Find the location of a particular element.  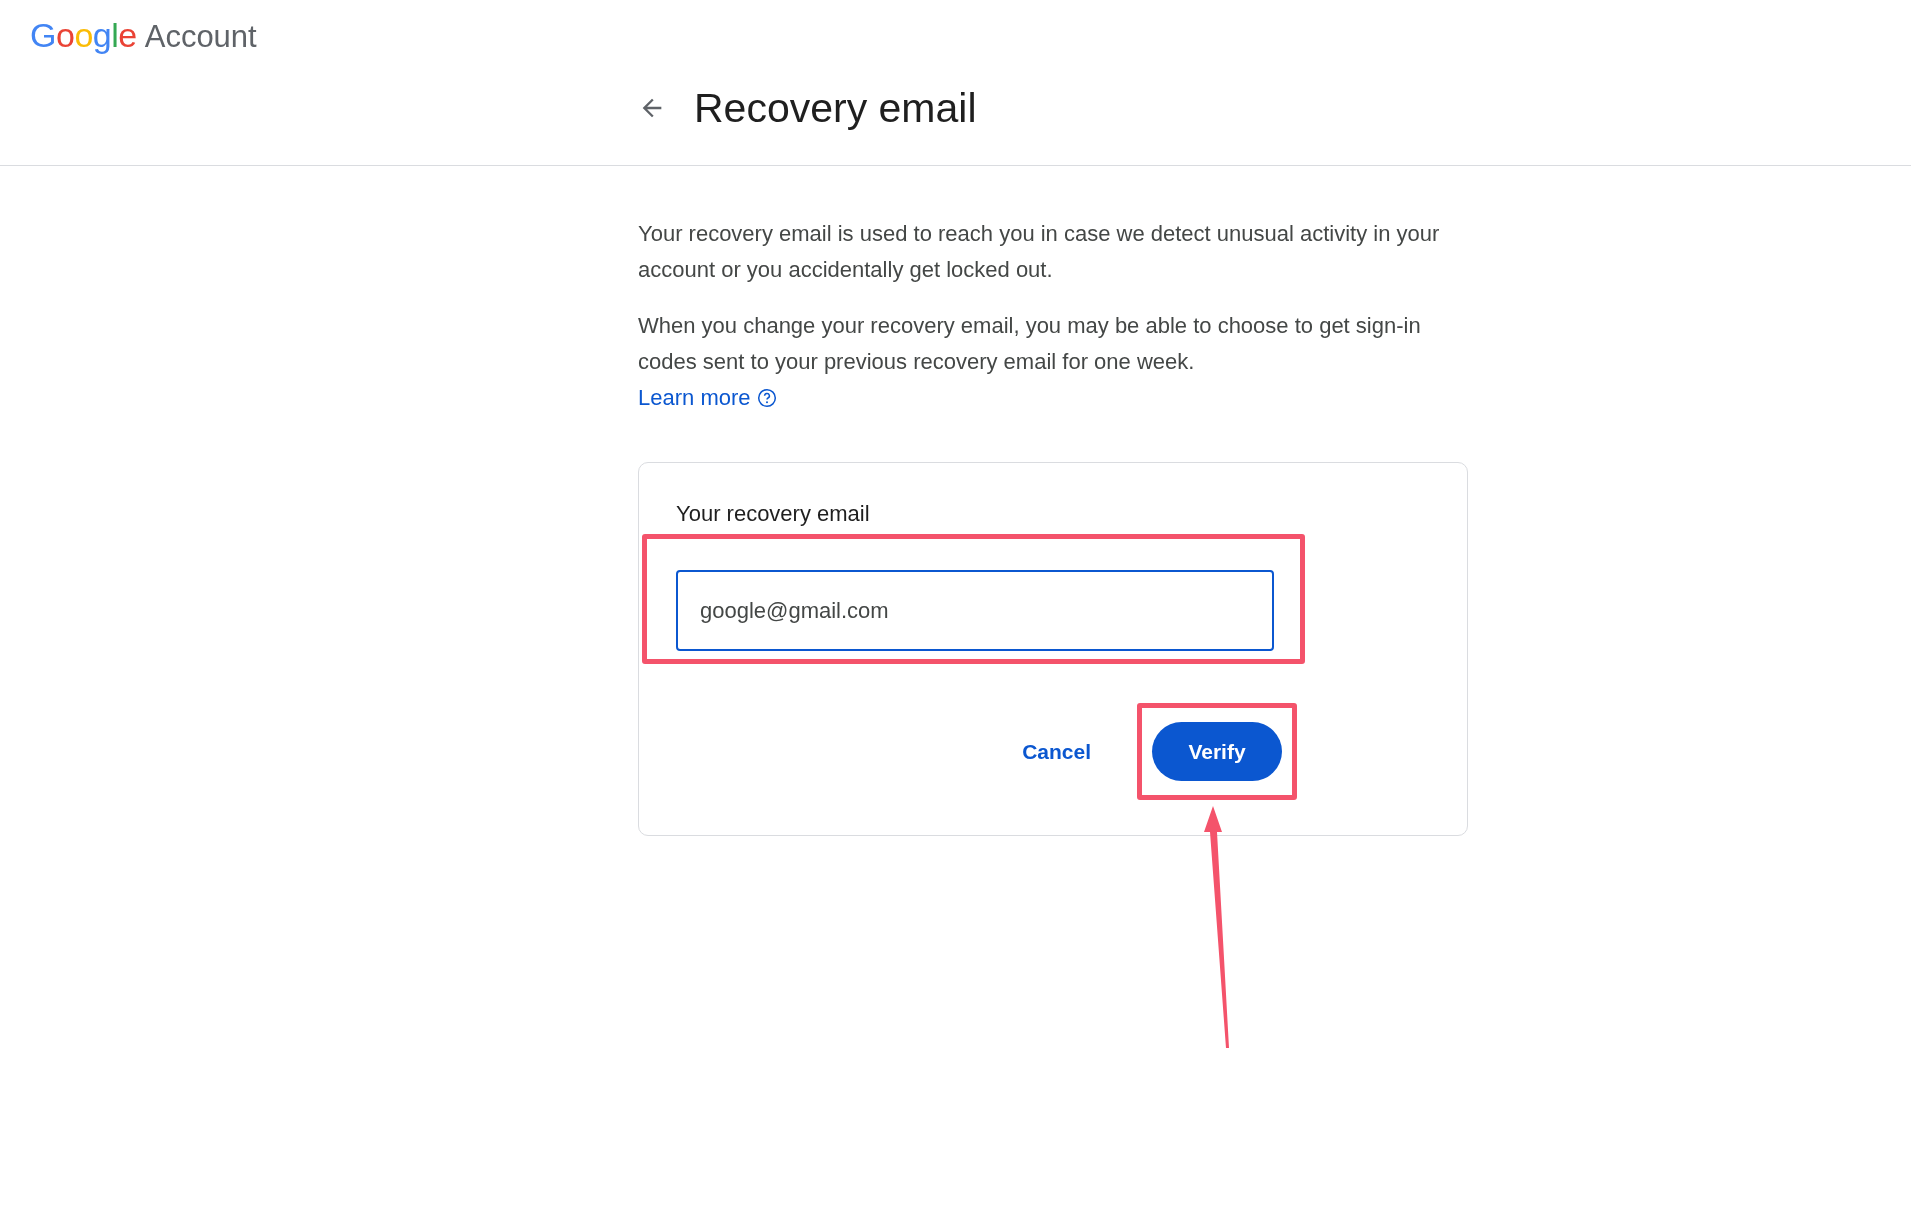

page-title: Recovery email is located at coordinates (835, 108).